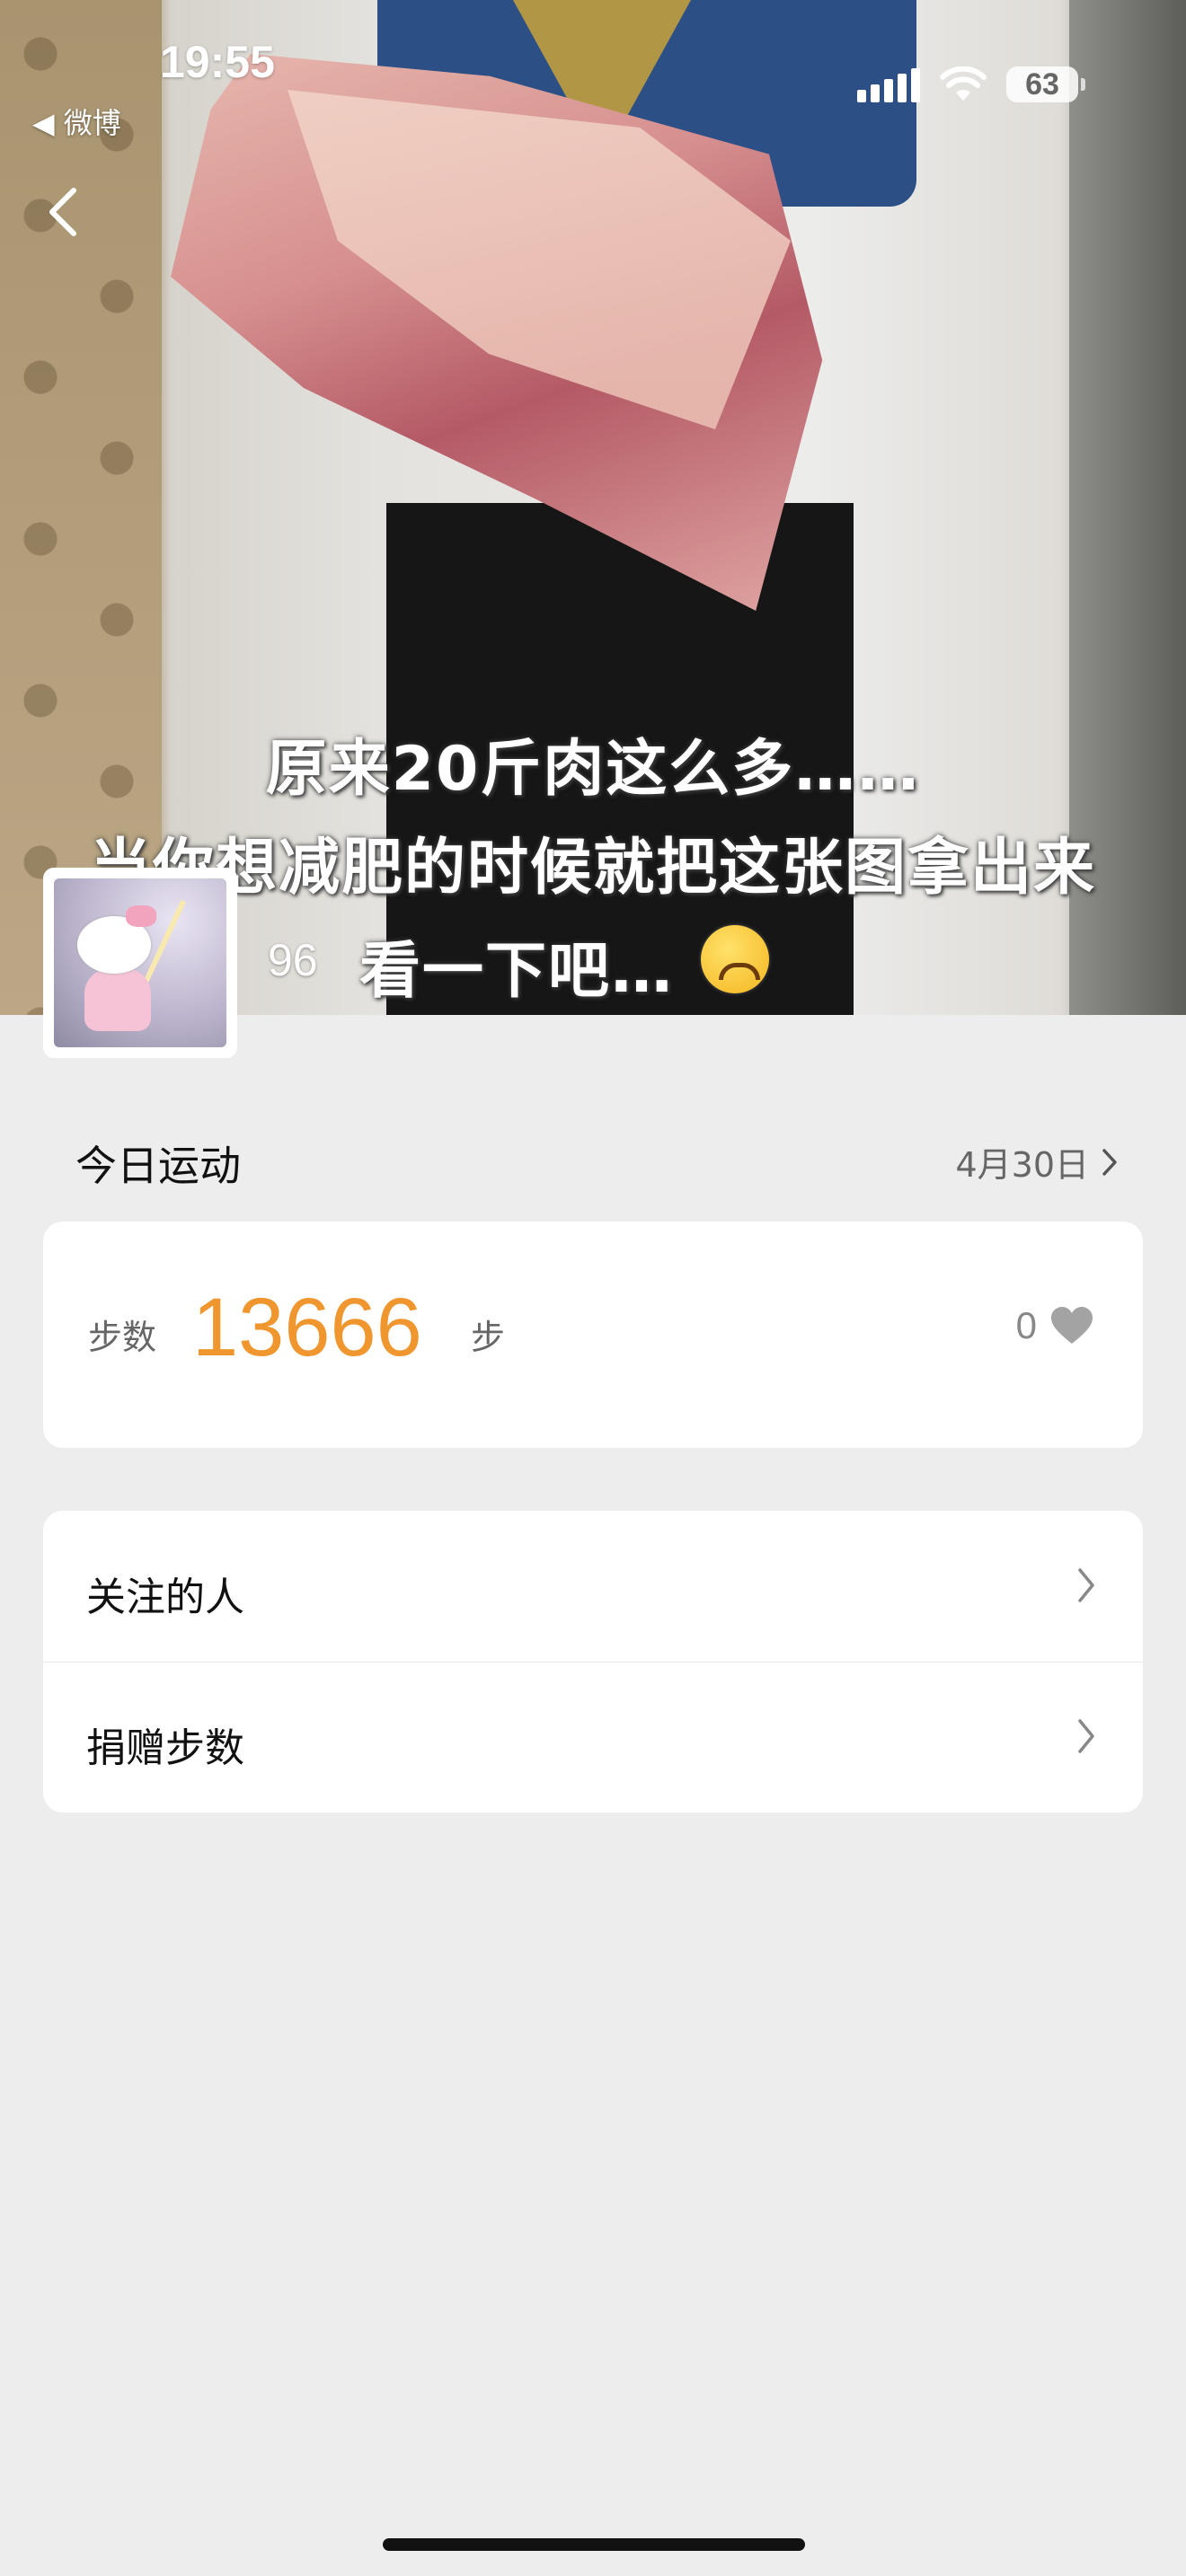  What do you see at coordinates (888, 84) in the screenshot?
I see `signal-icon` at bounding box center [888, 84].